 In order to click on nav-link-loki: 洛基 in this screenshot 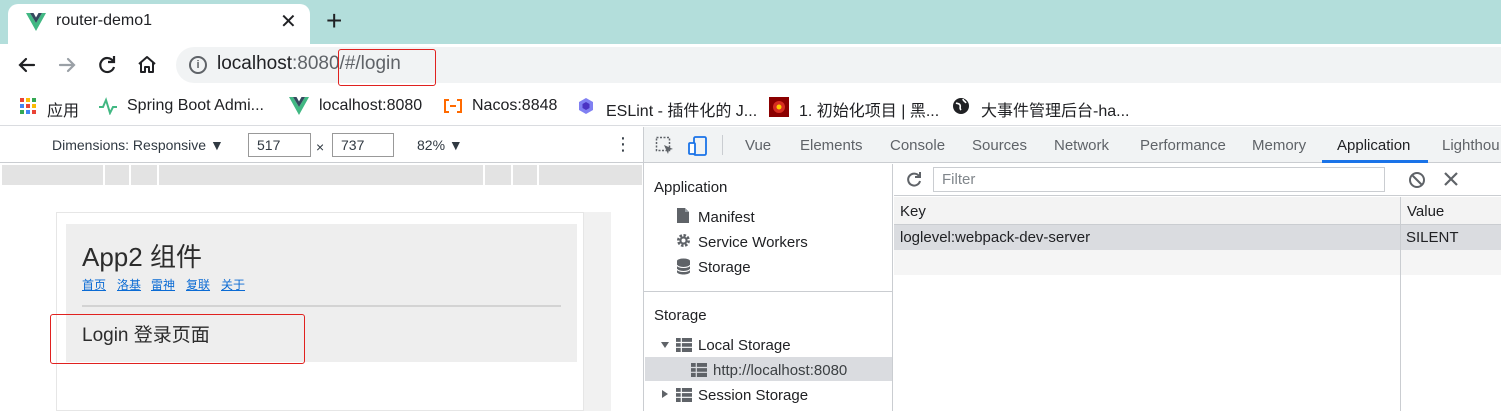, I will do `click(129, 284)`.